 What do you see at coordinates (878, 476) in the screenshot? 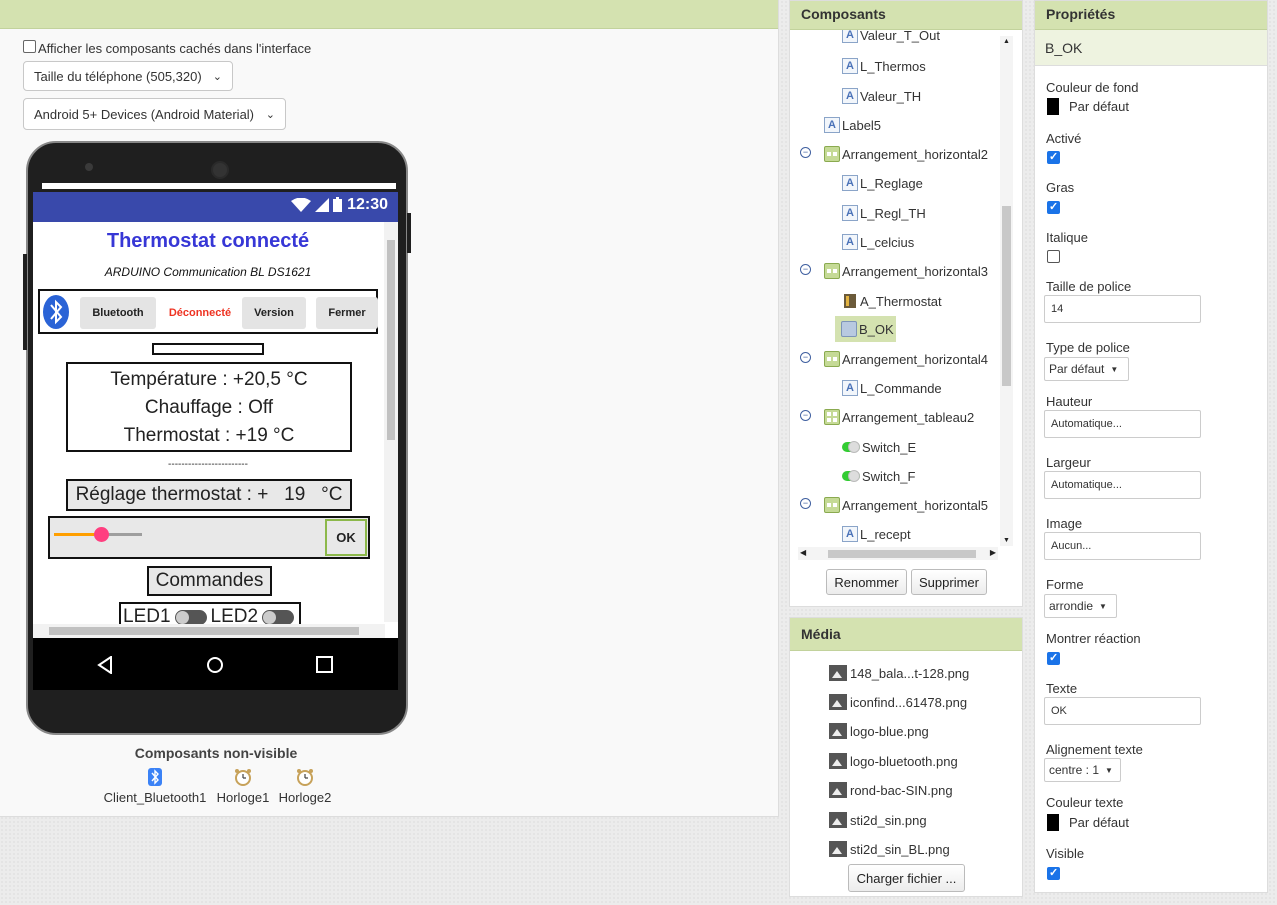
I see `tree-item: Switch_F` at bounding box center [878, 476].